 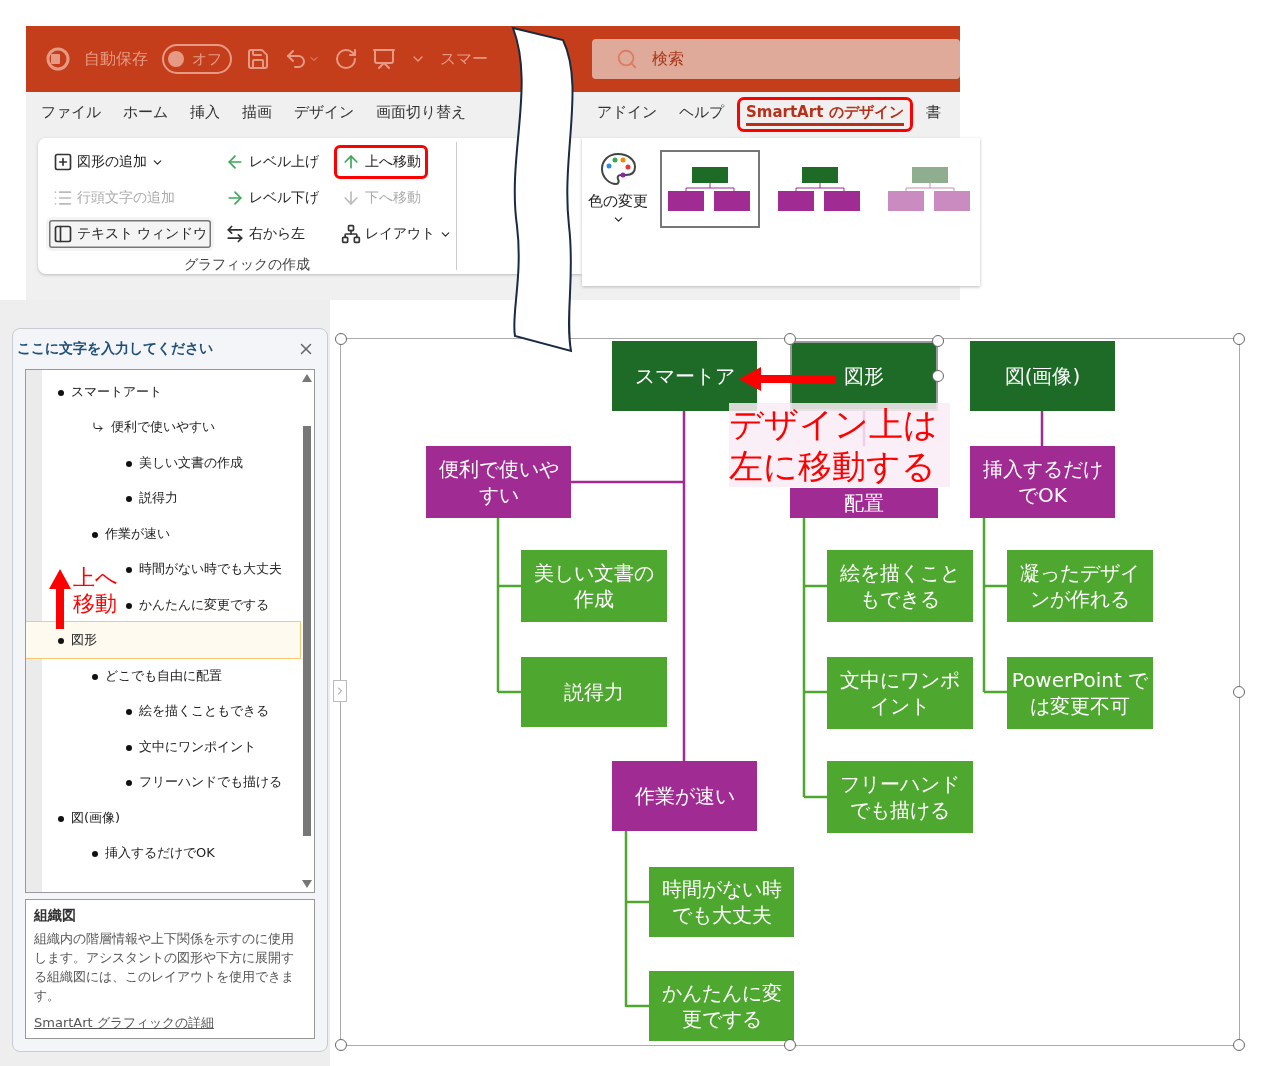 What do you see at coordinates (84, 640) in the screenshot?
I see `outline-item-text: 図形` at bounding box center [84, 640].